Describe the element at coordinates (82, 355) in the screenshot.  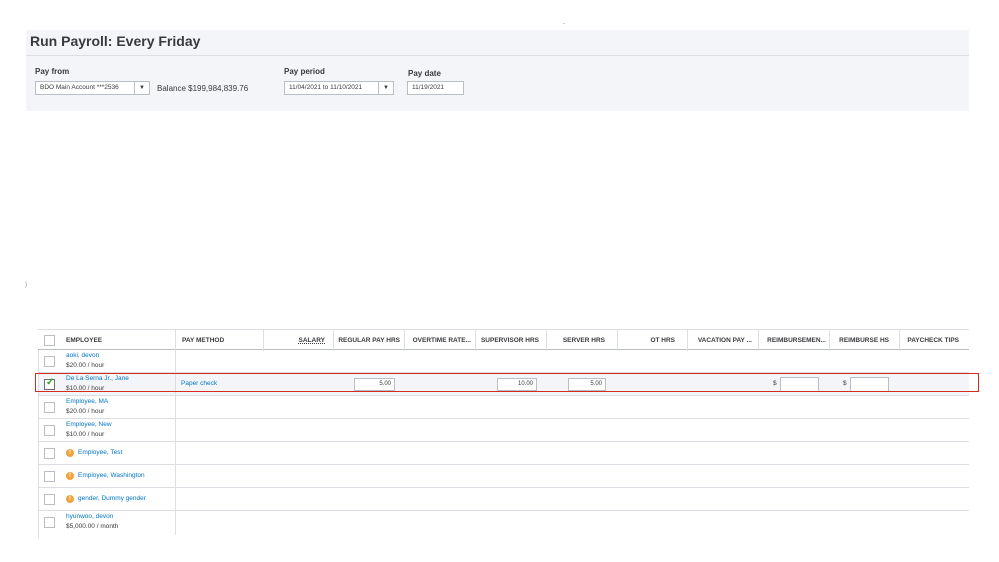
I see `employee-name-link: aoki, devon` at that location.